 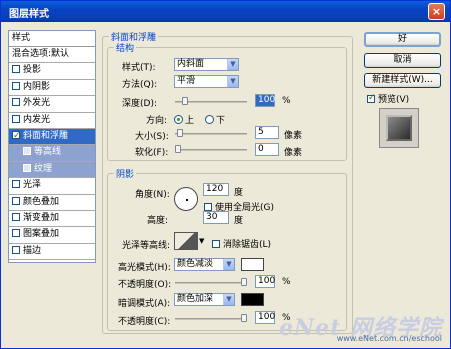 I want to click on angle-dial, so click(x=186, y=199).